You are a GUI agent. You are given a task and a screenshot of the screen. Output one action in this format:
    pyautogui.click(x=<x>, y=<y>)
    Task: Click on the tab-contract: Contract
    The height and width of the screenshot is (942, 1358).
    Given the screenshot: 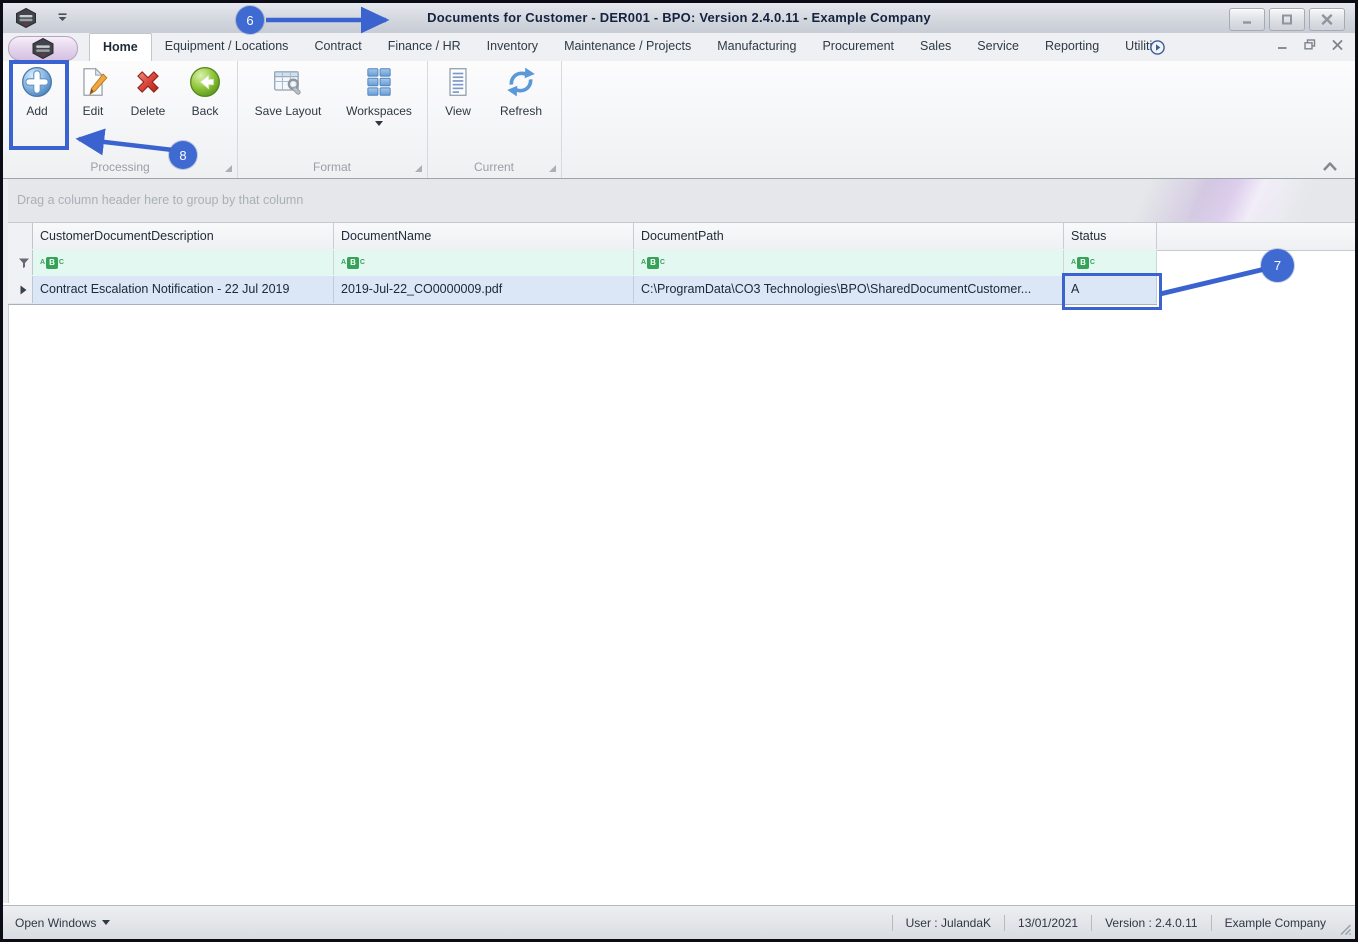 What is the action you would take?
    pyautogui.click(x=337, y=47)
    